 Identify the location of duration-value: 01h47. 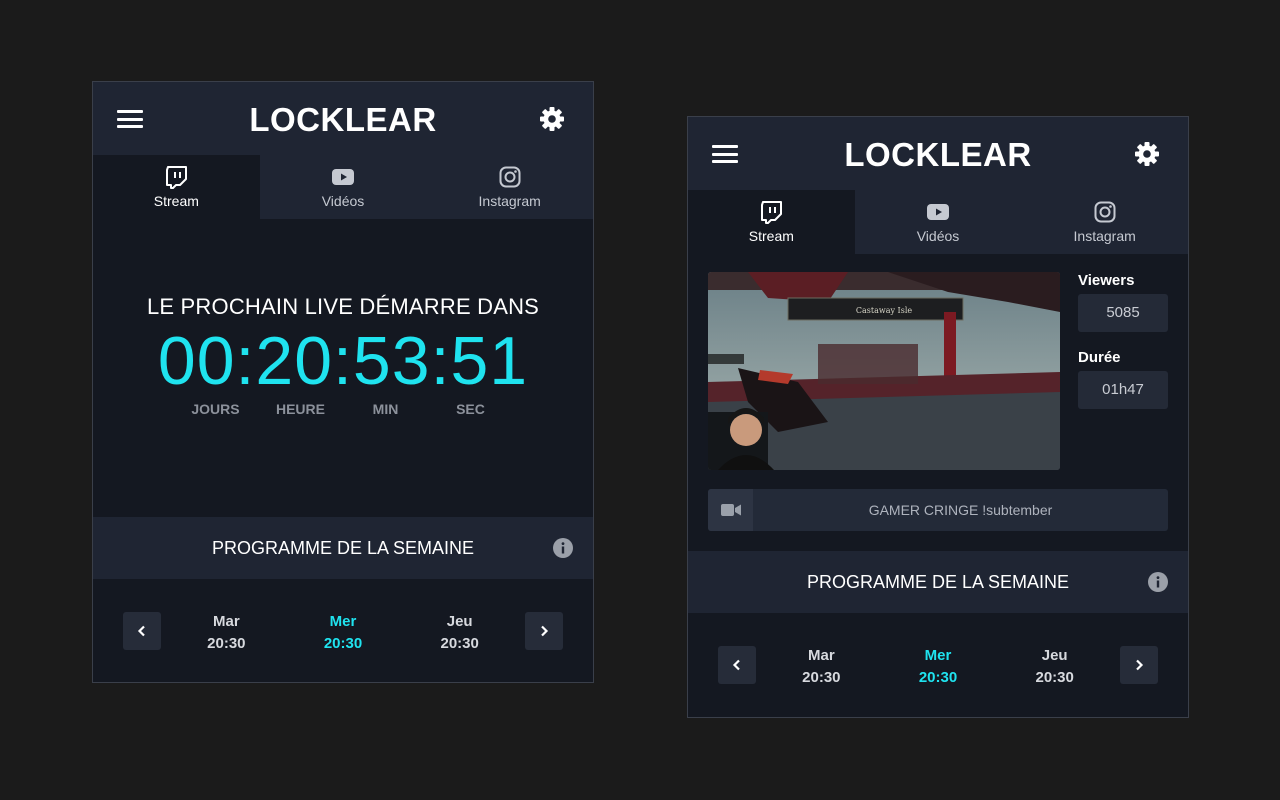
(1123, 390).